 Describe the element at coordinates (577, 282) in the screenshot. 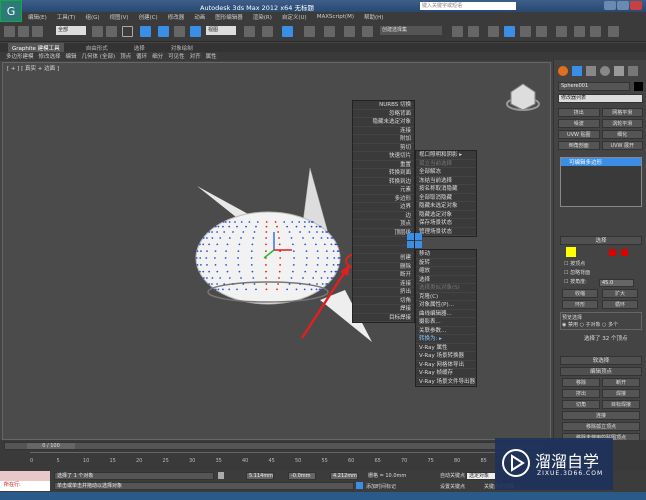

I see `by-angle-checkbox: ☐ 按角度:` at that location.